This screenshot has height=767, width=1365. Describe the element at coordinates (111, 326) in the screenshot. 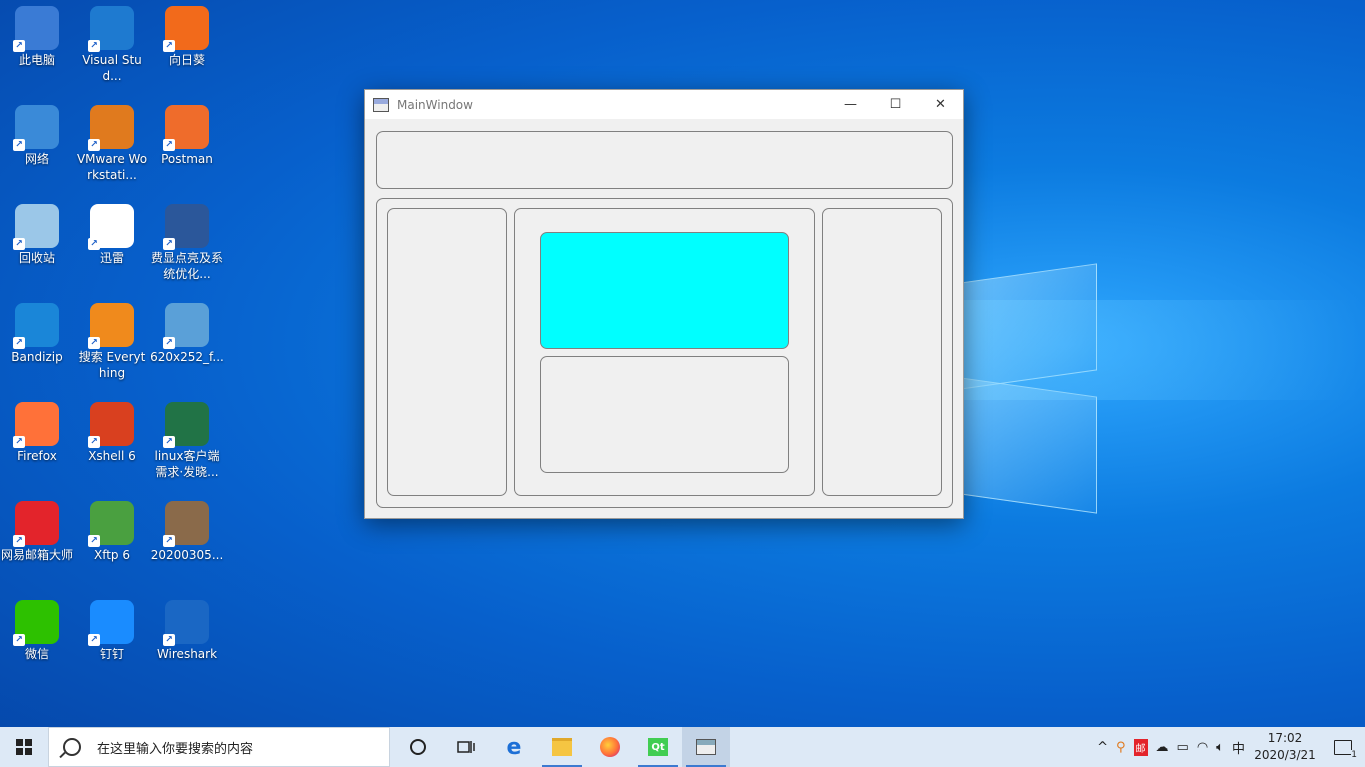

I see `everything-search-icon: ↗` at that location.